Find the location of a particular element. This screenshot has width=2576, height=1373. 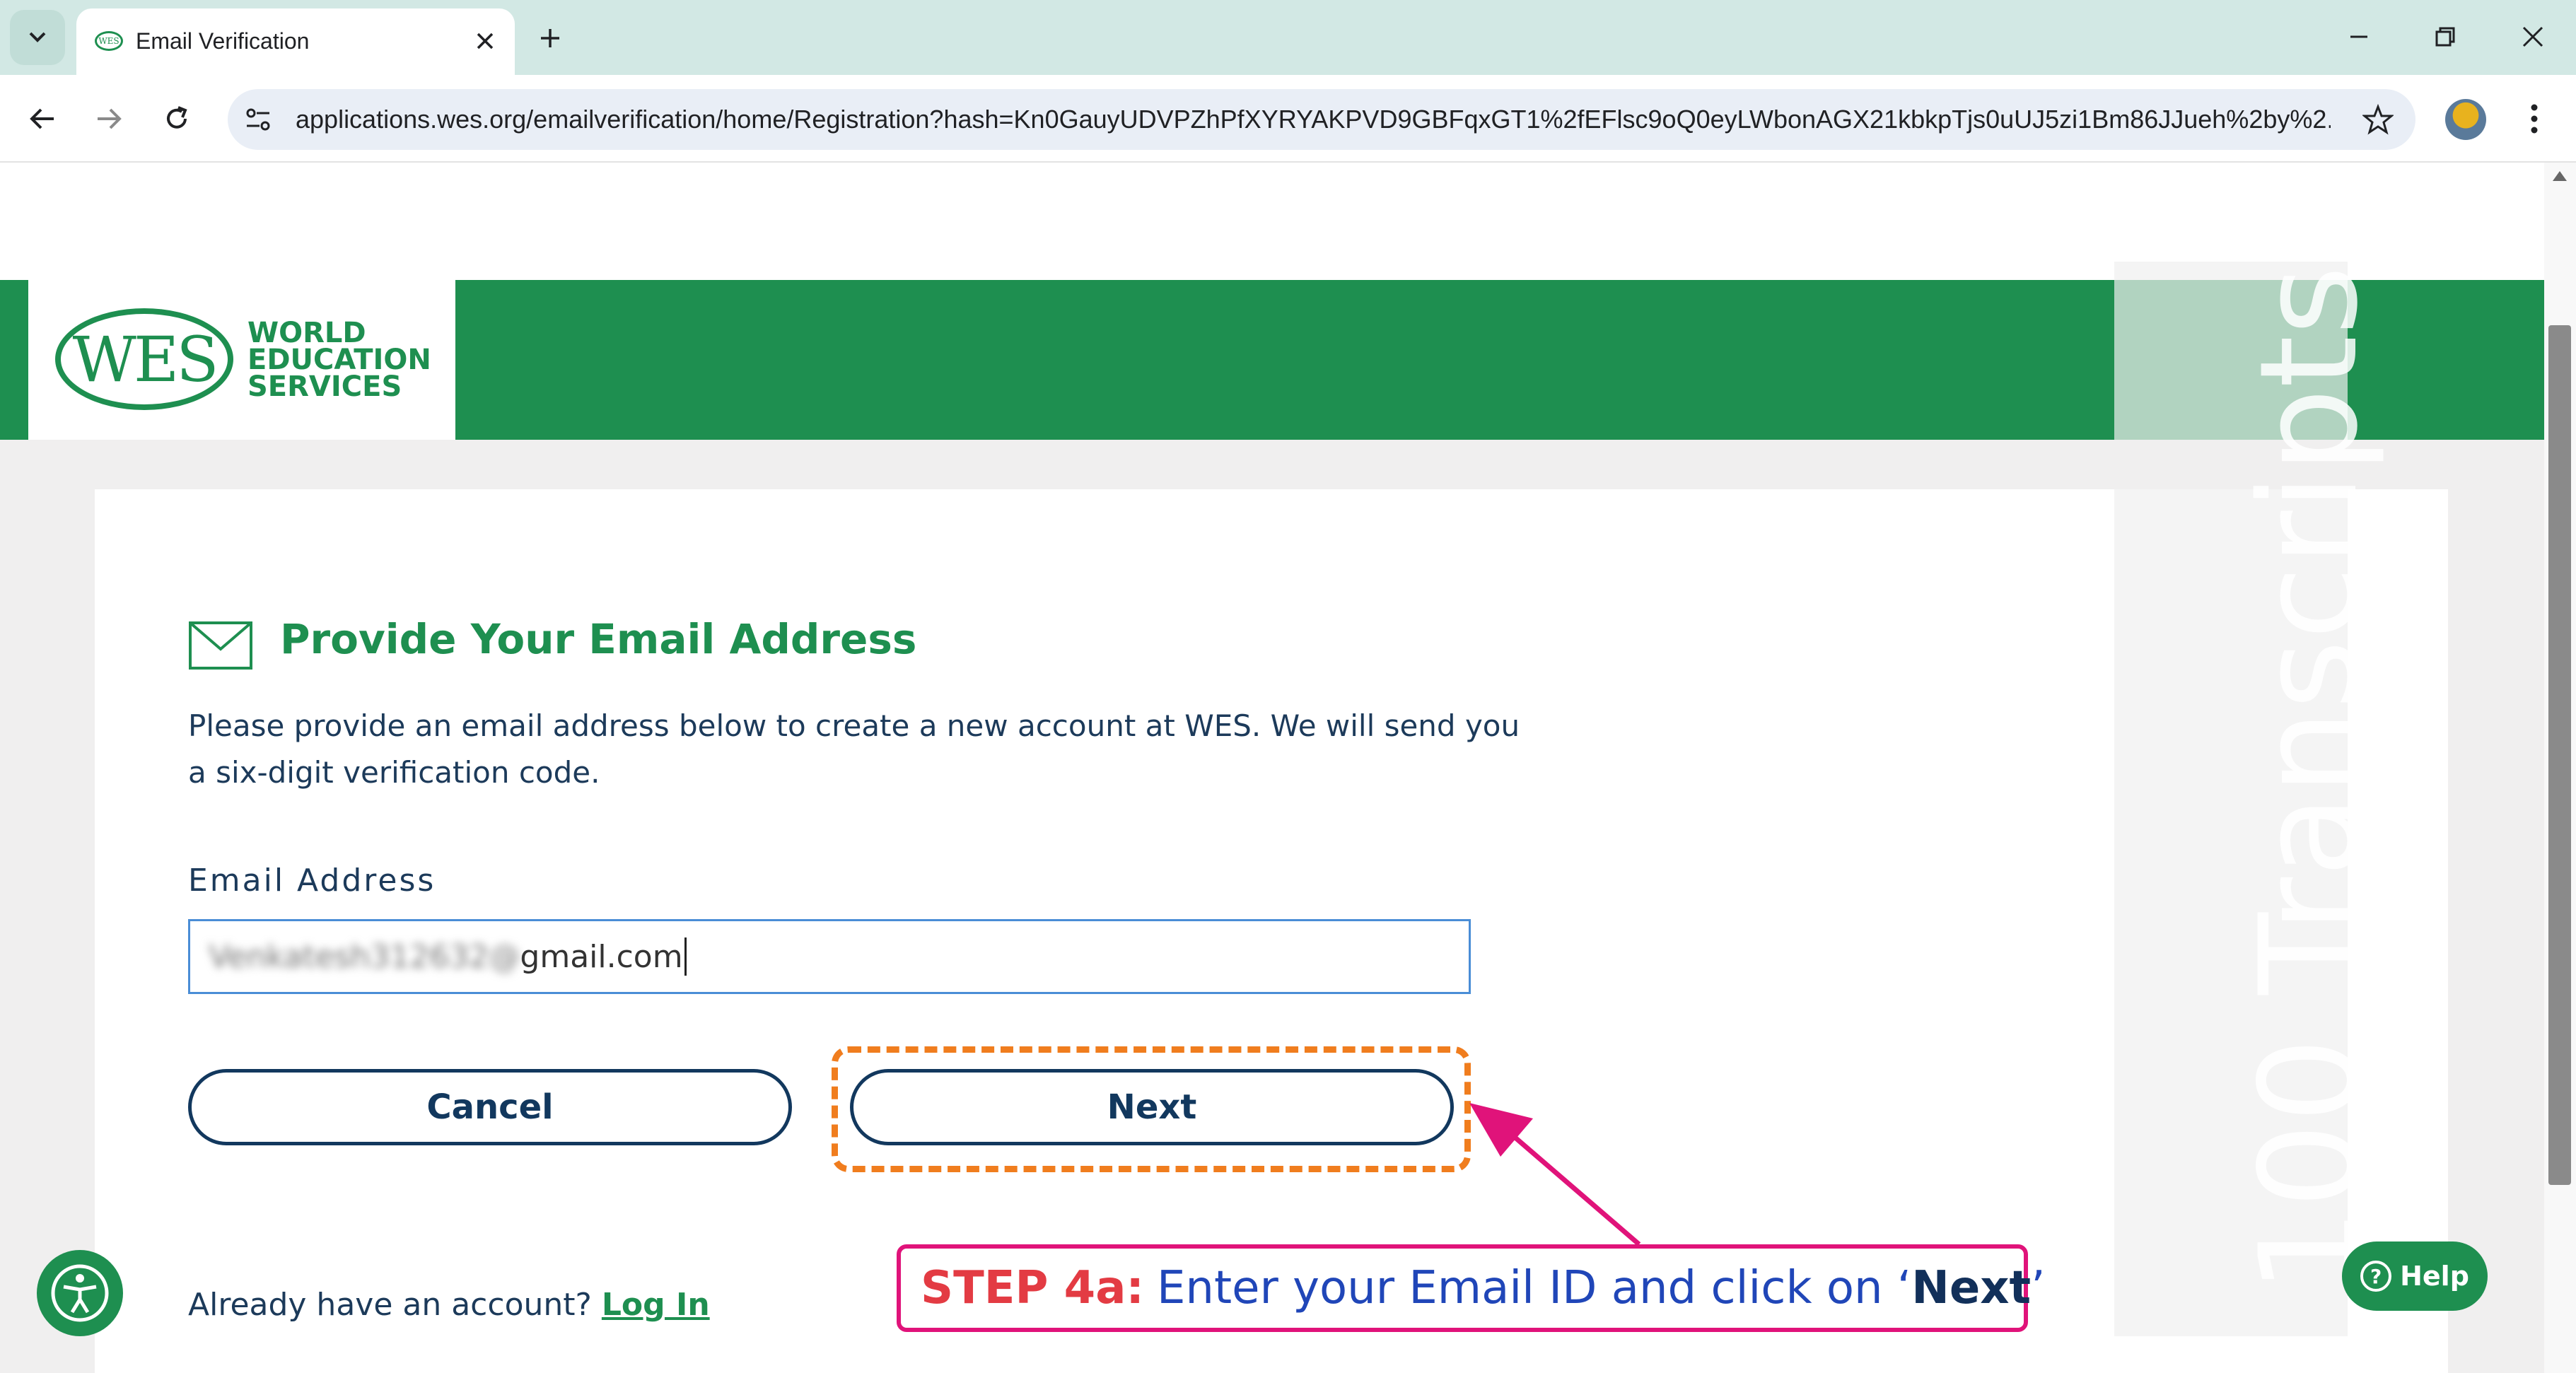

accessibility-icon is located at coordinates (80, 1293).